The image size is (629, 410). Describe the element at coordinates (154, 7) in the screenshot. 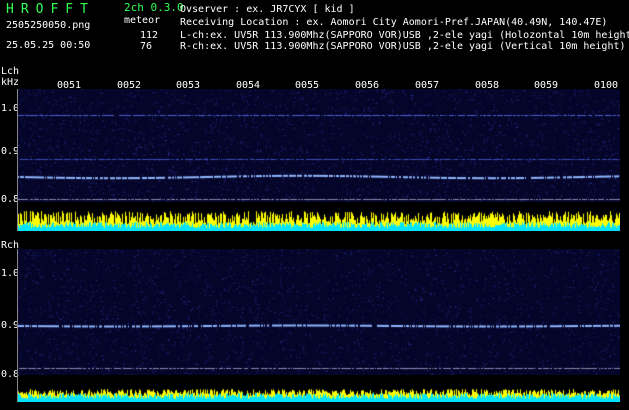

I see `version-label: 2ch 0.3.0` at that location.